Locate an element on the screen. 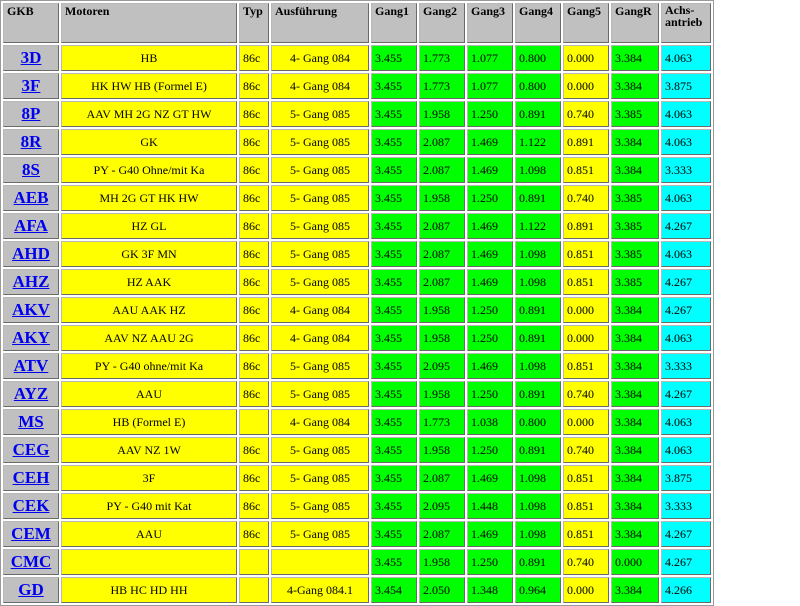  cell-gang2: 2.095 is located at coordinates (442, 506).